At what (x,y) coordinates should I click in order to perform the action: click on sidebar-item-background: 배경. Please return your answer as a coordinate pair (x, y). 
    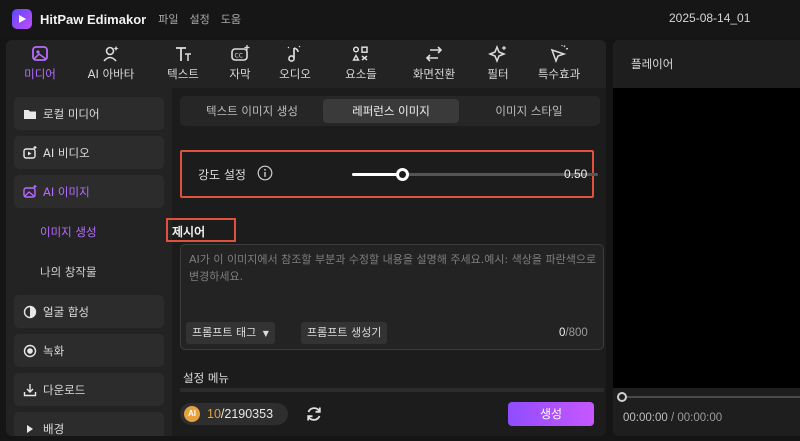
    Looking at the image, I should click on (89, 424).